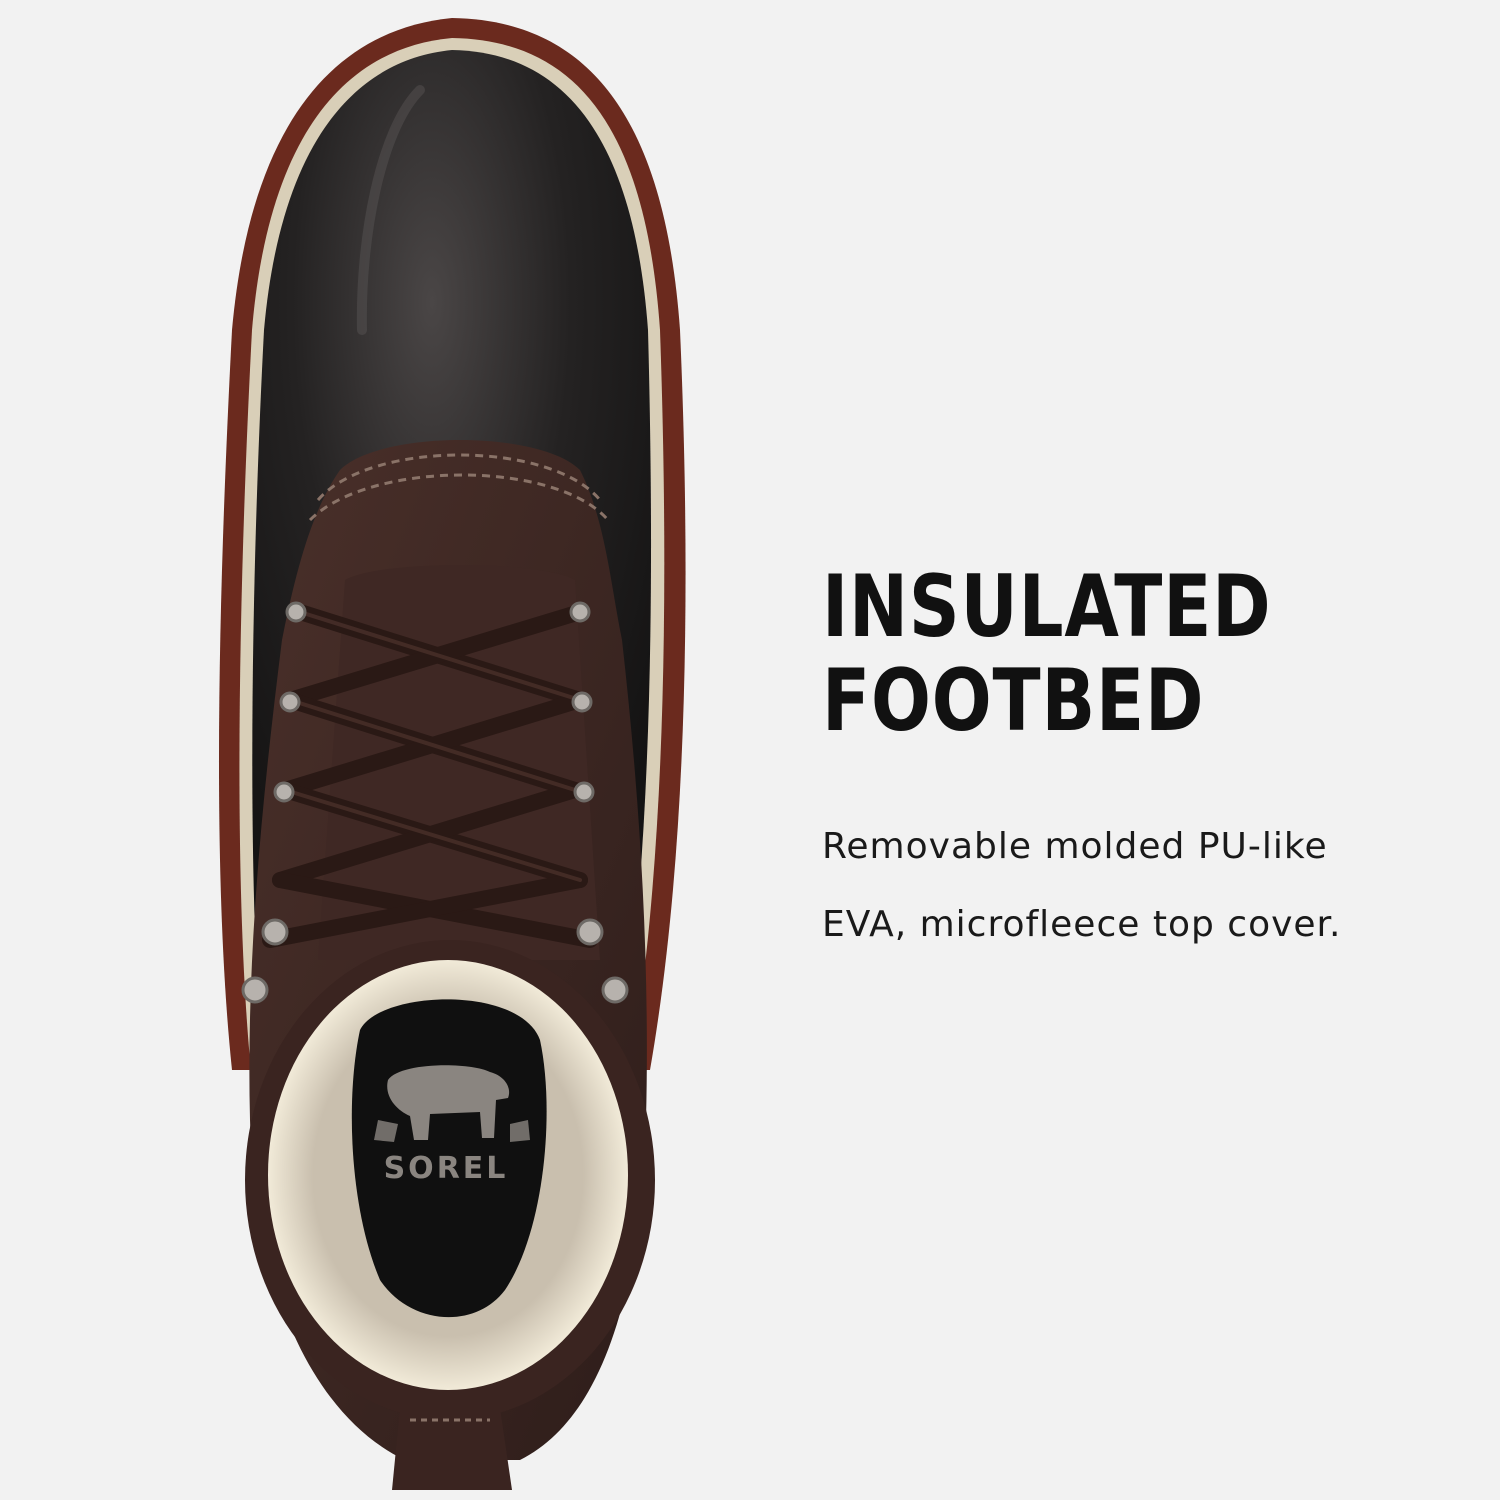 The height and width of the screenshot is (1500, 1500). What do you see at coordinates (1082, 924) in the screenshot?
I see `description-line-2: EVA, microfleece top cover.` at bounding box center [1082, 924].